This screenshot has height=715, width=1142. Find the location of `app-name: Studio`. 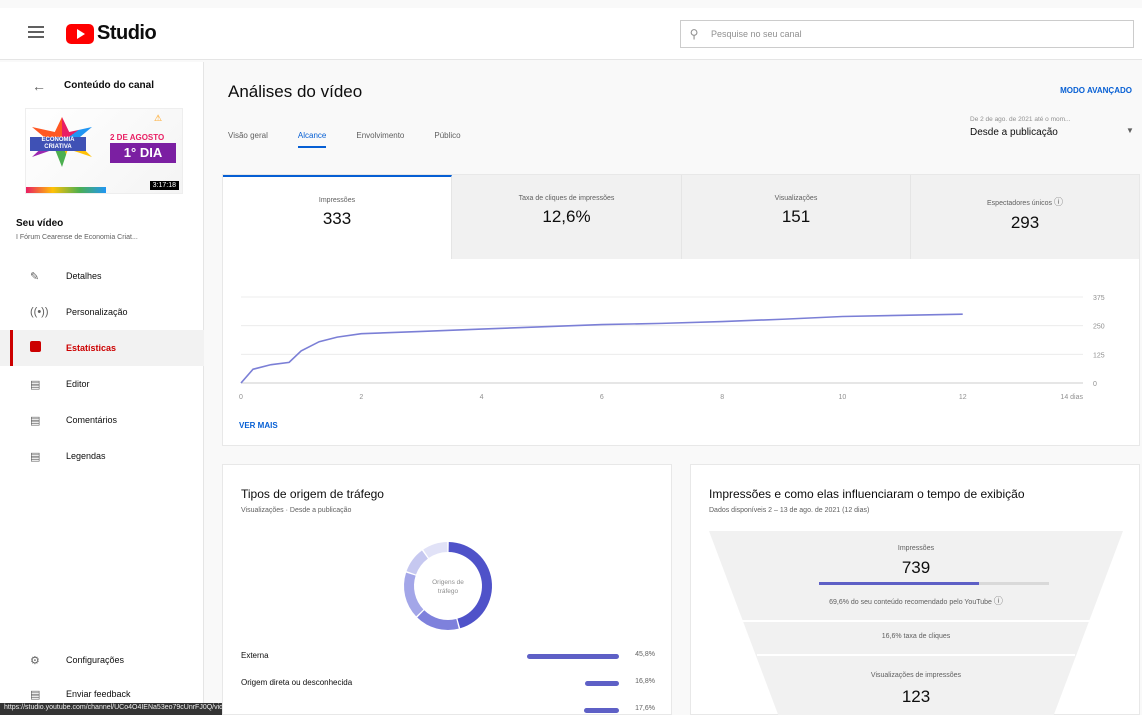

app-name: Studio is located at coordinates (127, 33).